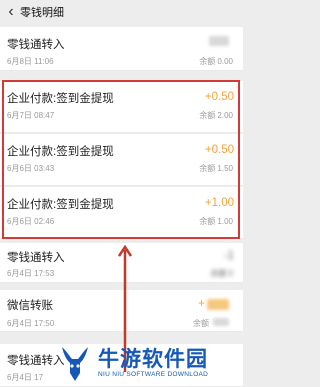 Image resolution: width=320 pixels, height=387 pixels. I want to click on transaction-date: 6月4日 17:53, so click(31, 273).